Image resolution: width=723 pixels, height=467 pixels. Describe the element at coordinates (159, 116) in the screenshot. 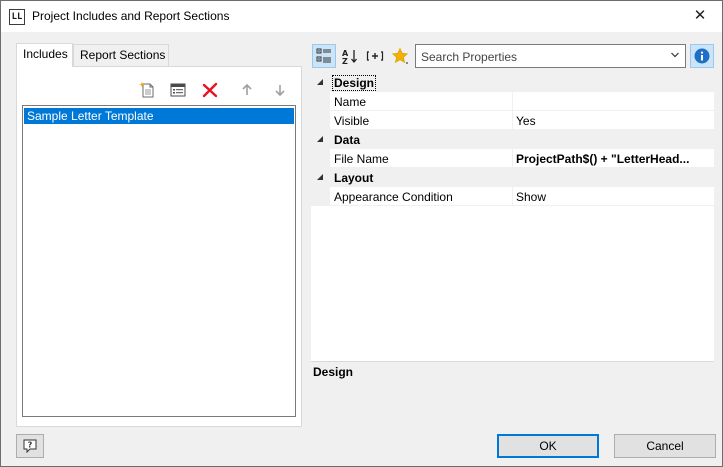

I see `list-item: Sample Letter Template` at that location.